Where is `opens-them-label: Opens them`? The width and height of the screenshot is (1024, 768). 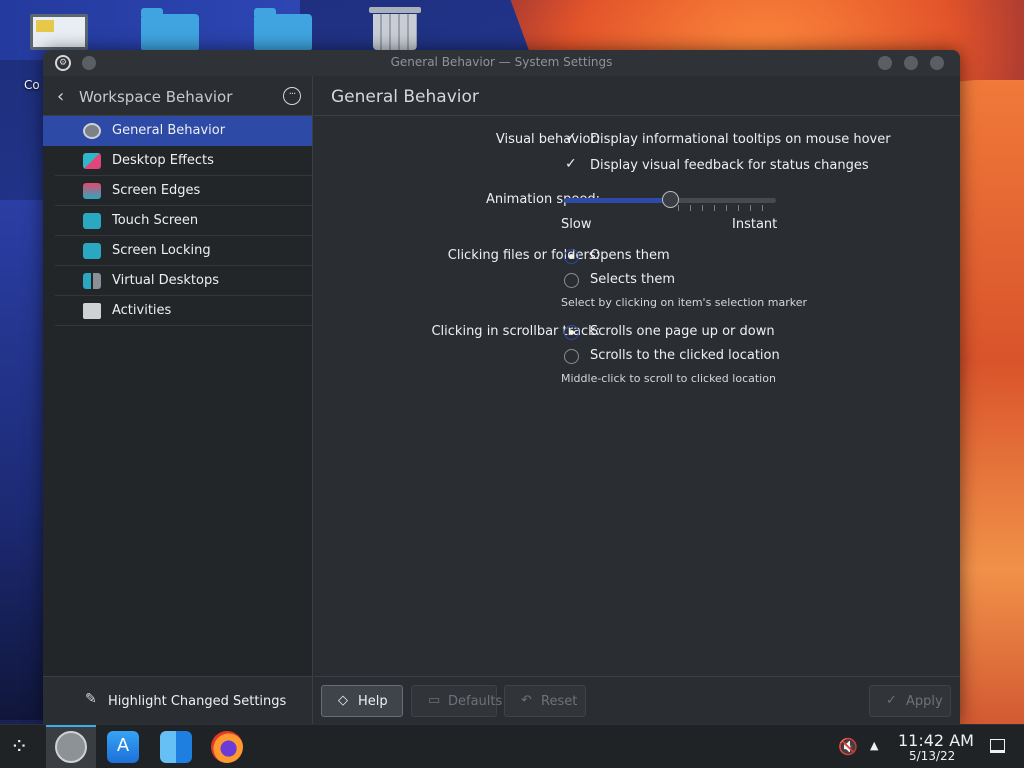 opens-them-label: Opens them is located at coordinates (630, 255).